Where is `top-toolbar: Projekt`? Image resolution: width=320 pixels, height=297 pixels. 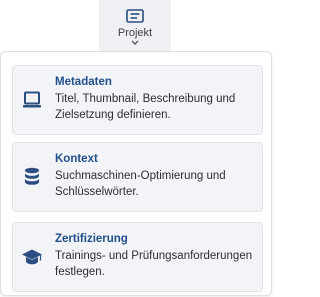 top-toolbar: Projekt is located at coordinates (137, 26).